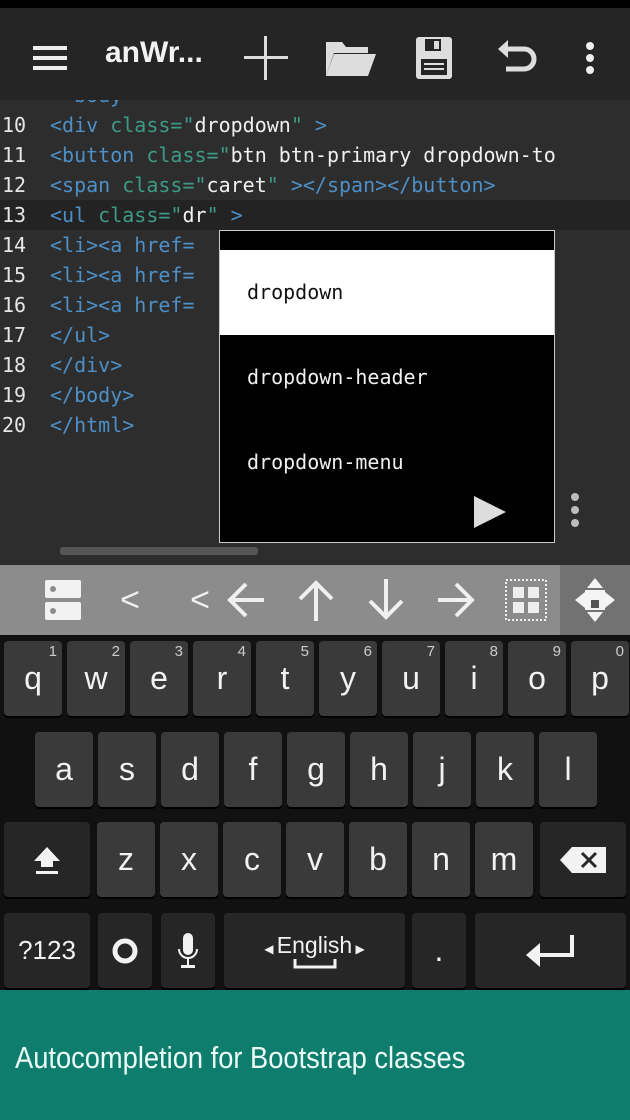 Image resolution: width=630 pixels, height=1120 pixels. Describe the element at coordinates (159, 678) in the screenshot. I see `key-e: e3` at that location.